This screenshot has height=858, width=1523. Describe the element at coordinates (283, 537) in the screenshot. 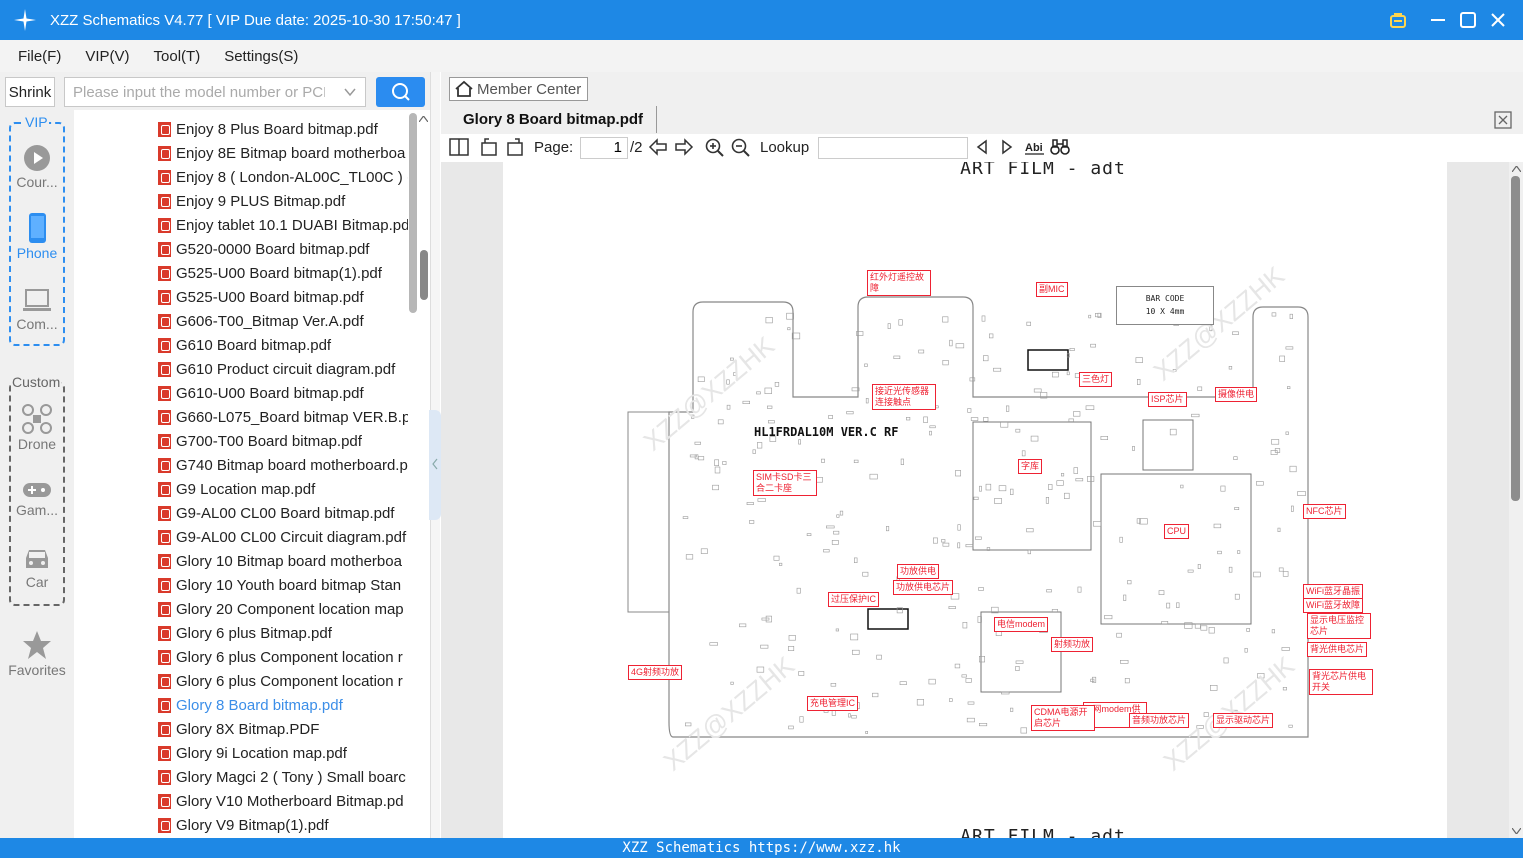

I see `file-list-item: G9-AL00 CL00 Circuit diagram.pdf` at that location.